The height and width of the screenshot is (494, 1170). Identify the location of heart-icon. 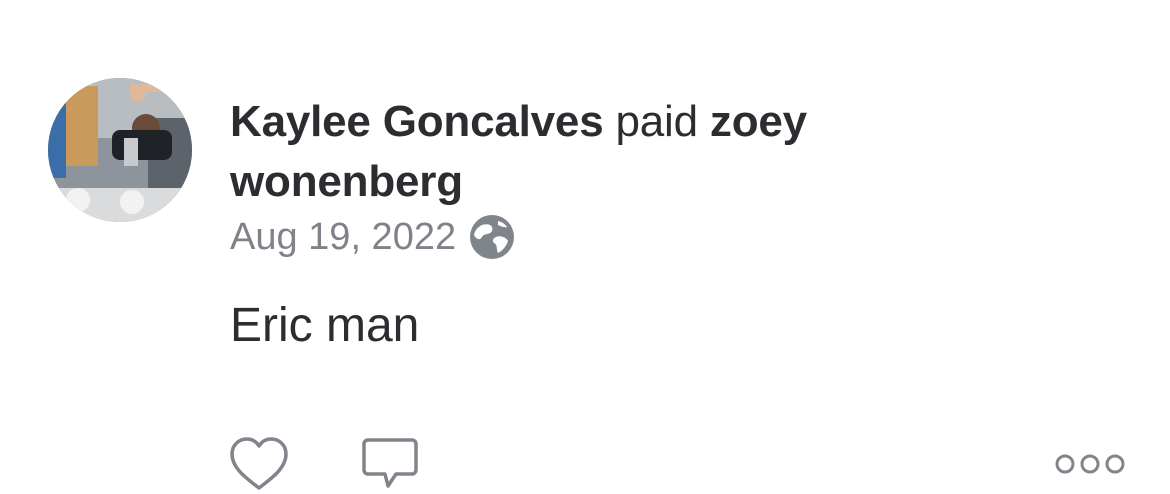
(259, 464).